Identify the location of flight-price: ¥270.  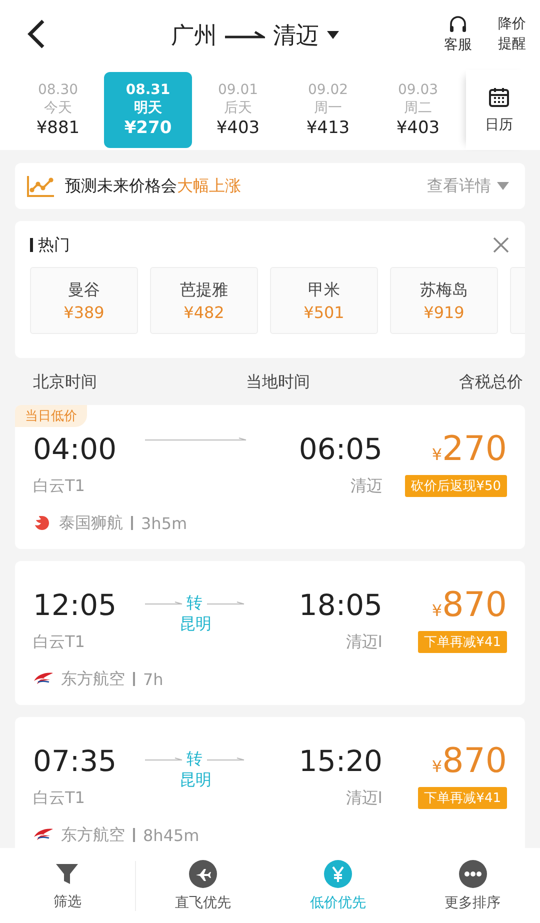
(469, 449).